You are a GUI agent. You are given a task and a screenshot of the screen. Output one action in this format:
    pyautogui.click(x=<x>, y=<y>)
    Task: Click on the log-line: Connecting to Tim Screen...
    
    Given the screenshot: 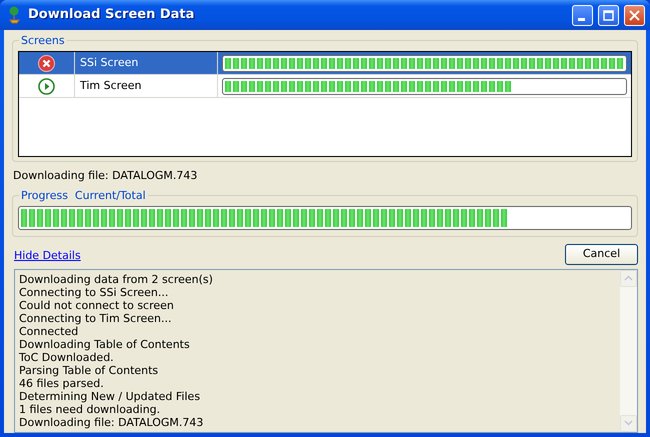 What is the action you would take?
    pyautogui.click(x=95, y=318)
    